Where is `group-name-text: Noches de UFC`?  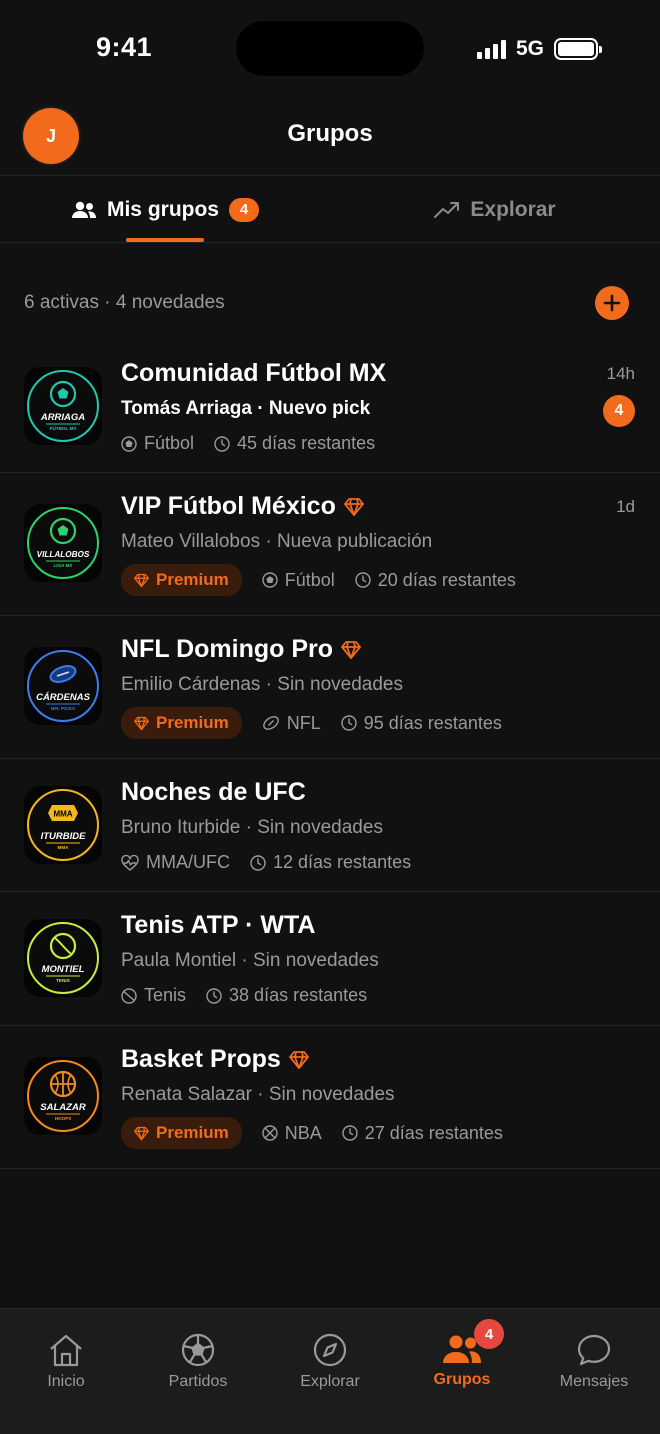 group-name-text: Noches de UFC is located at coordinates (213, 792).